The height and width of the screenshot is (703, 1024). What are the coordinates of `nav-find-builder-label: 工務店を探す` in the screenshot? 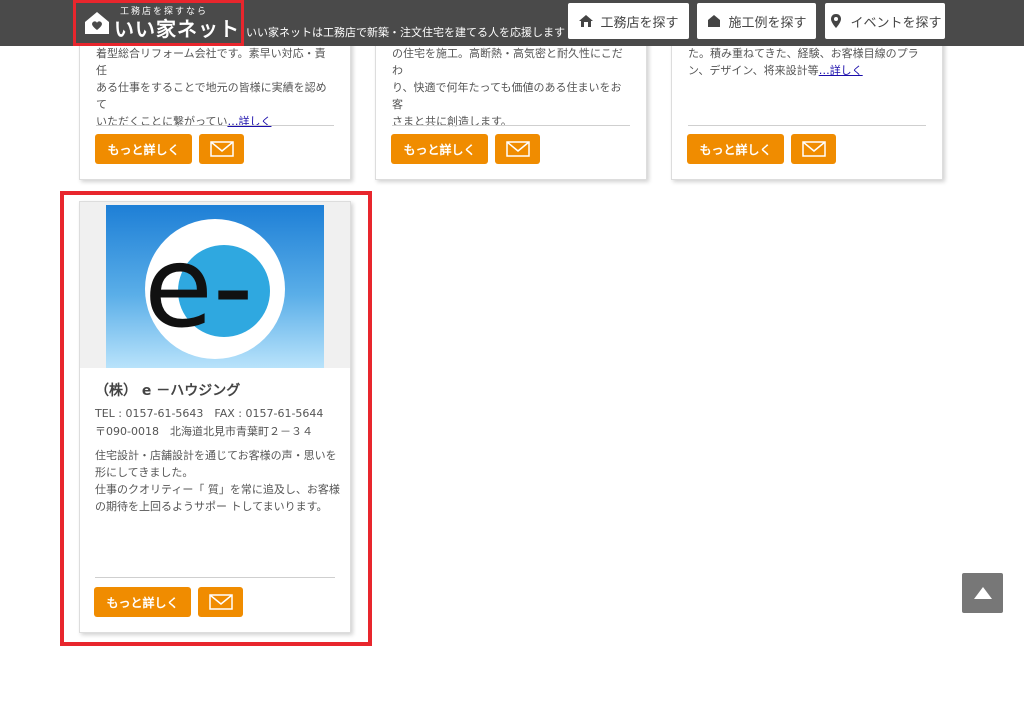 It's located at (639, 23).